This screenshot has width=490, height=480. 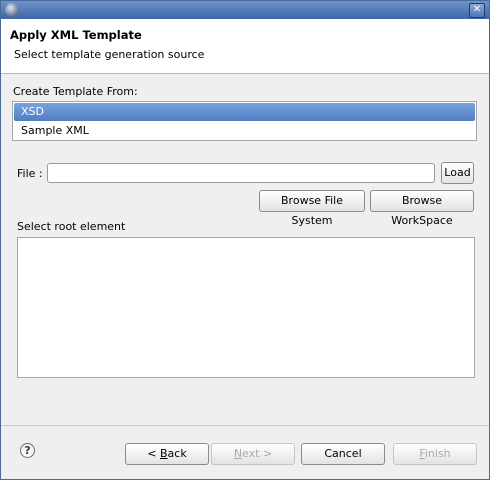 I want to click on next-button: Next >, so click(x=253, y=454).